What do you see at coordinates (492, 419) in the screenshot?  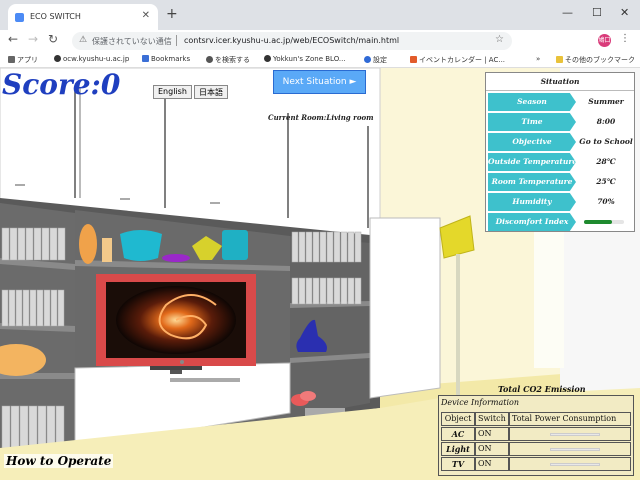 I see `device-header-switch: Switch` at bounding box center [492, 419].